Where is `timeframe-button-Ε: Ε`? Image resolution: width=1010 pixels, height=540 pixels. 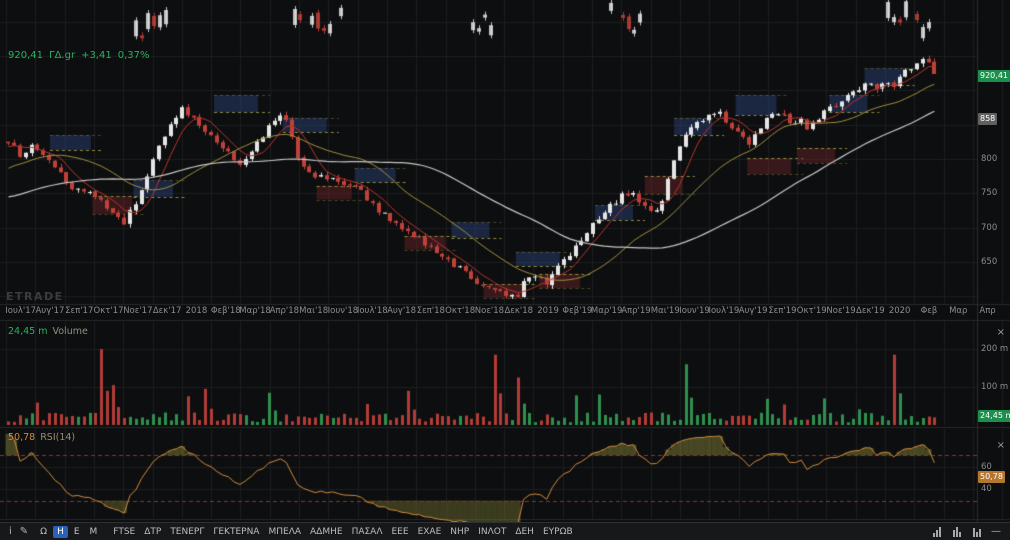
timeframe-button-Ε: Ε is located at coordinates (77, 532).